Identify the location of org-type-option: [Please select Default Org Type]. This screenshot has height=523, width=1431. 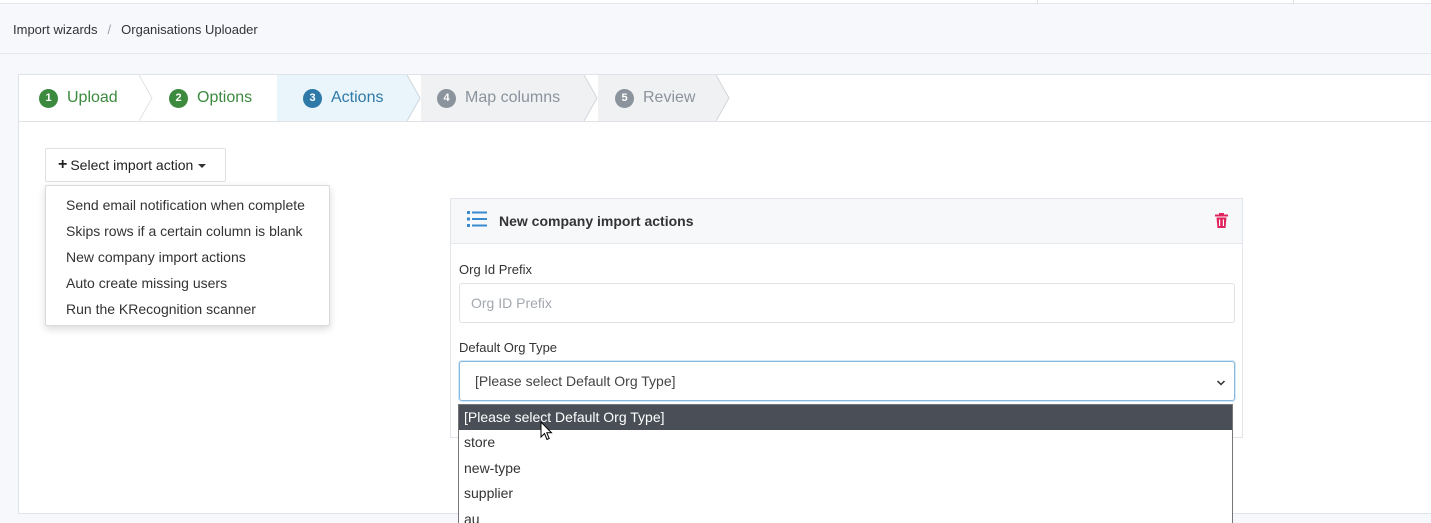
(845, 418).